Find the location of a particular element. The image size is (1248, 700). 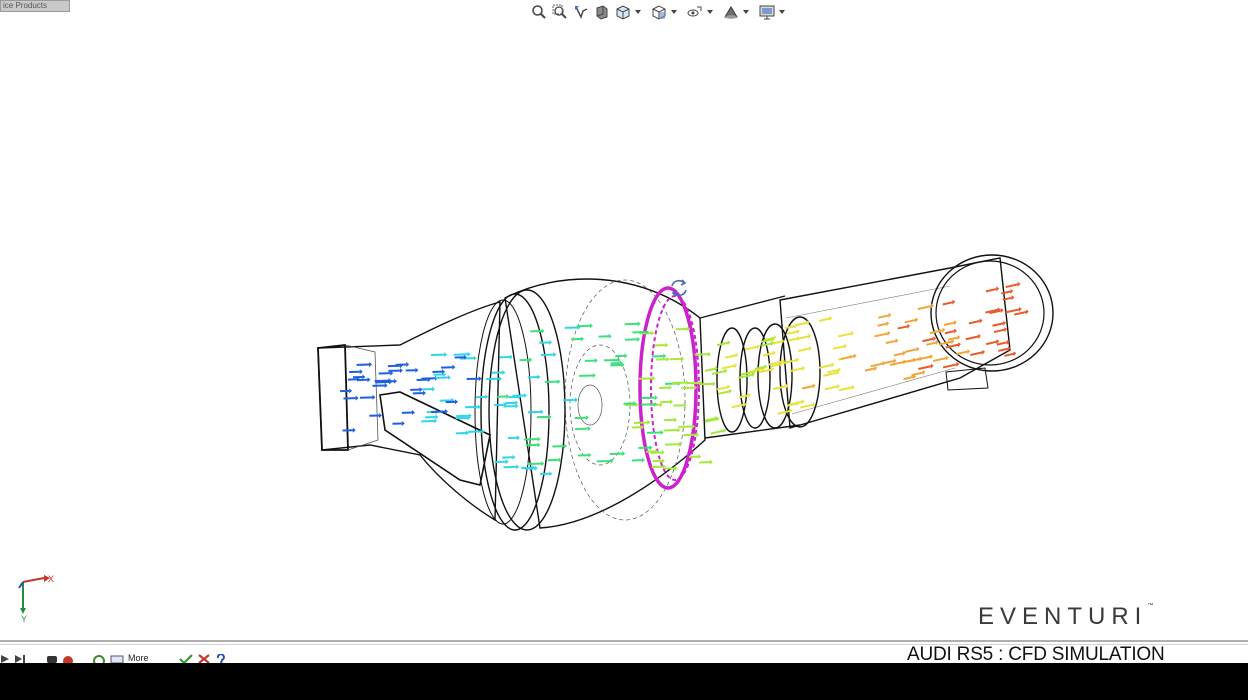

trademark-mark: ™ is located at coordinates (1150, 606).